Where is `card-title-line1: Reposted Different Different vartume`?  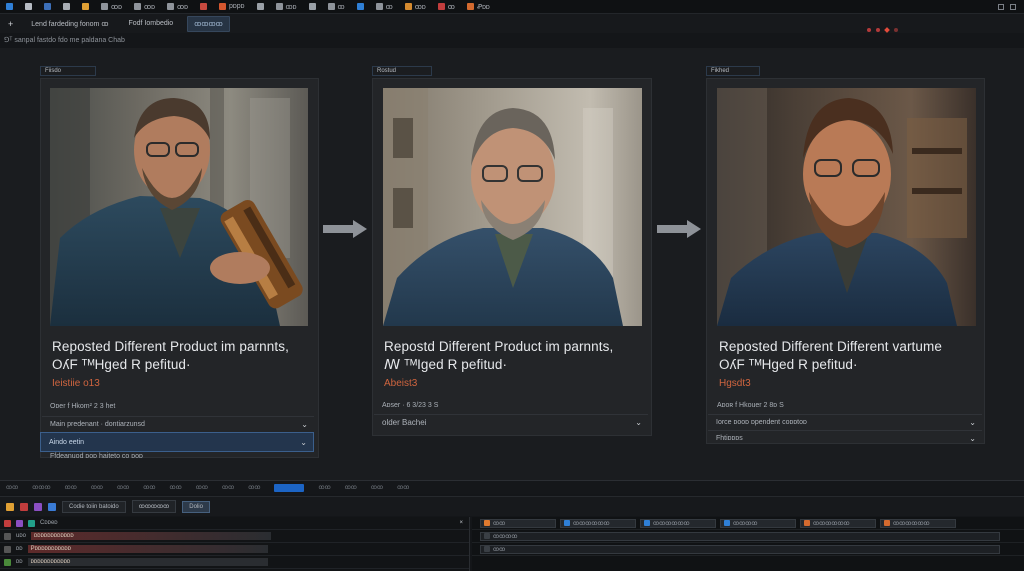 card-title-line1: Reposted Different Different vartume is located at coordinates (830, 346).